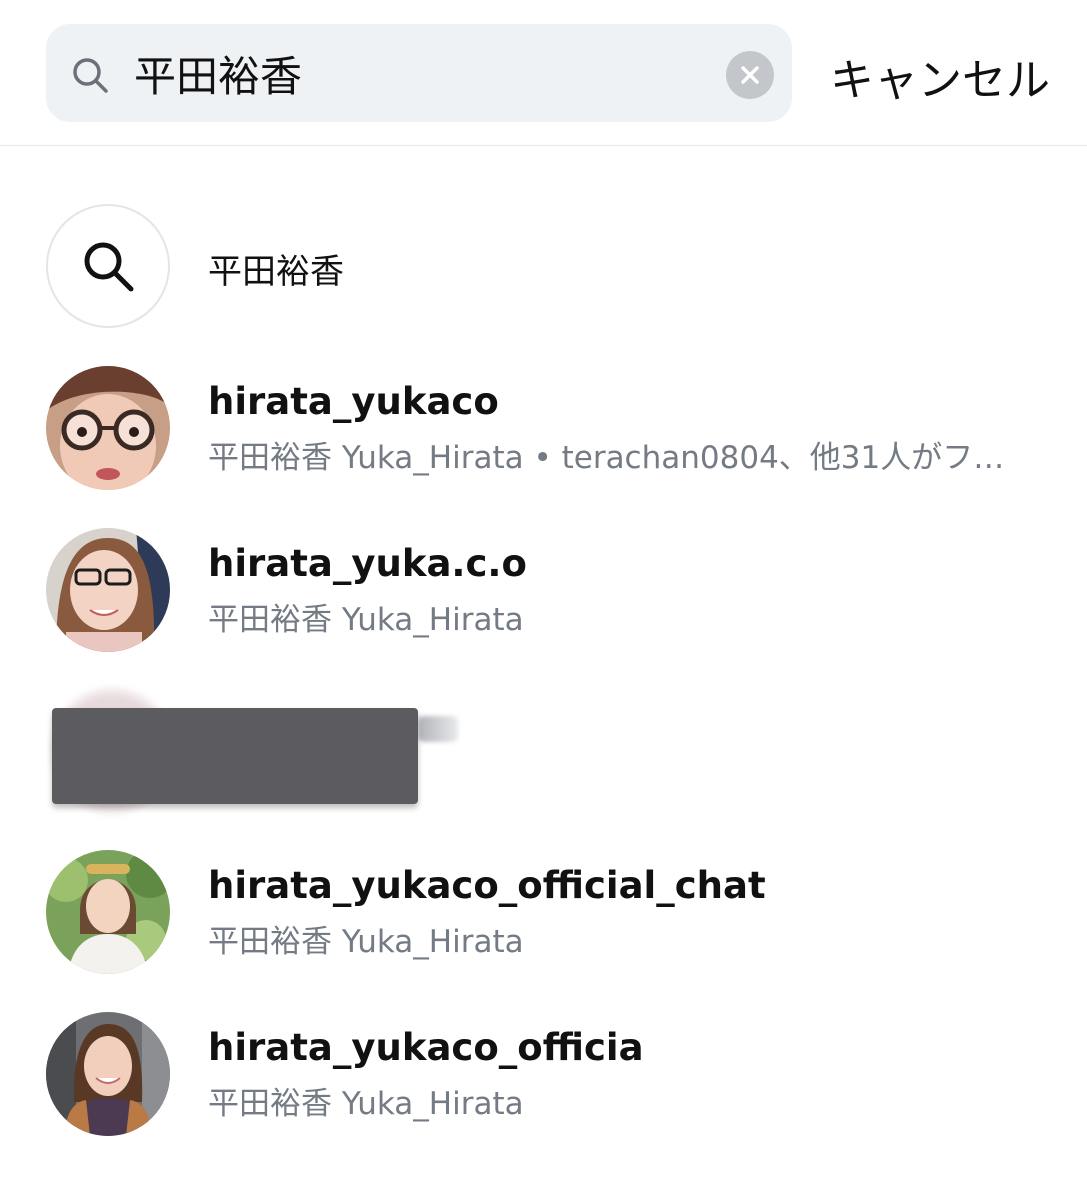  I want to click on clear-search-button, so click(750, 75).